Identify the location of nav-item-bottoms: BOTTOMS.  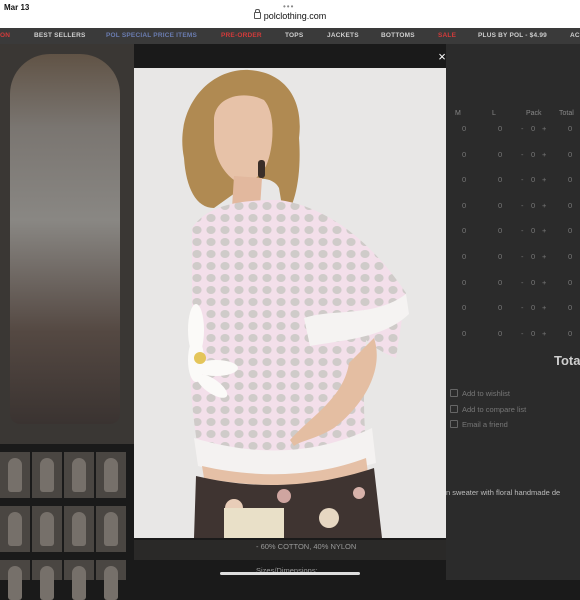
(398, 35).